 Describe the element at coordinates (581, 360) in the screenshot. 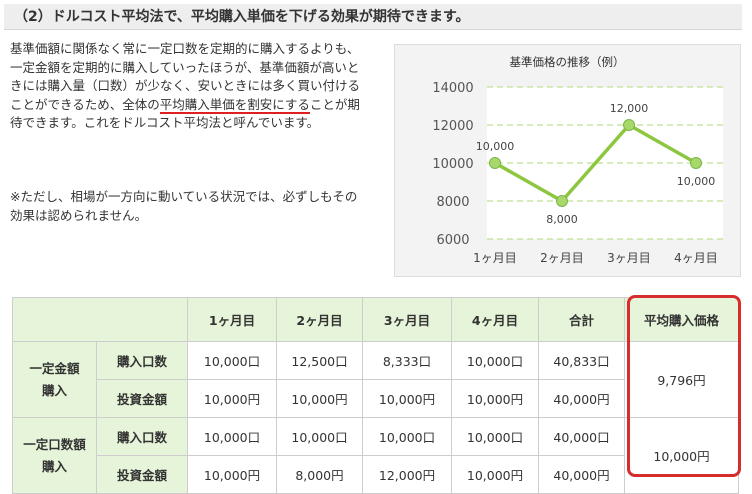

I see `table-cell-total: 40,833口` at that location.